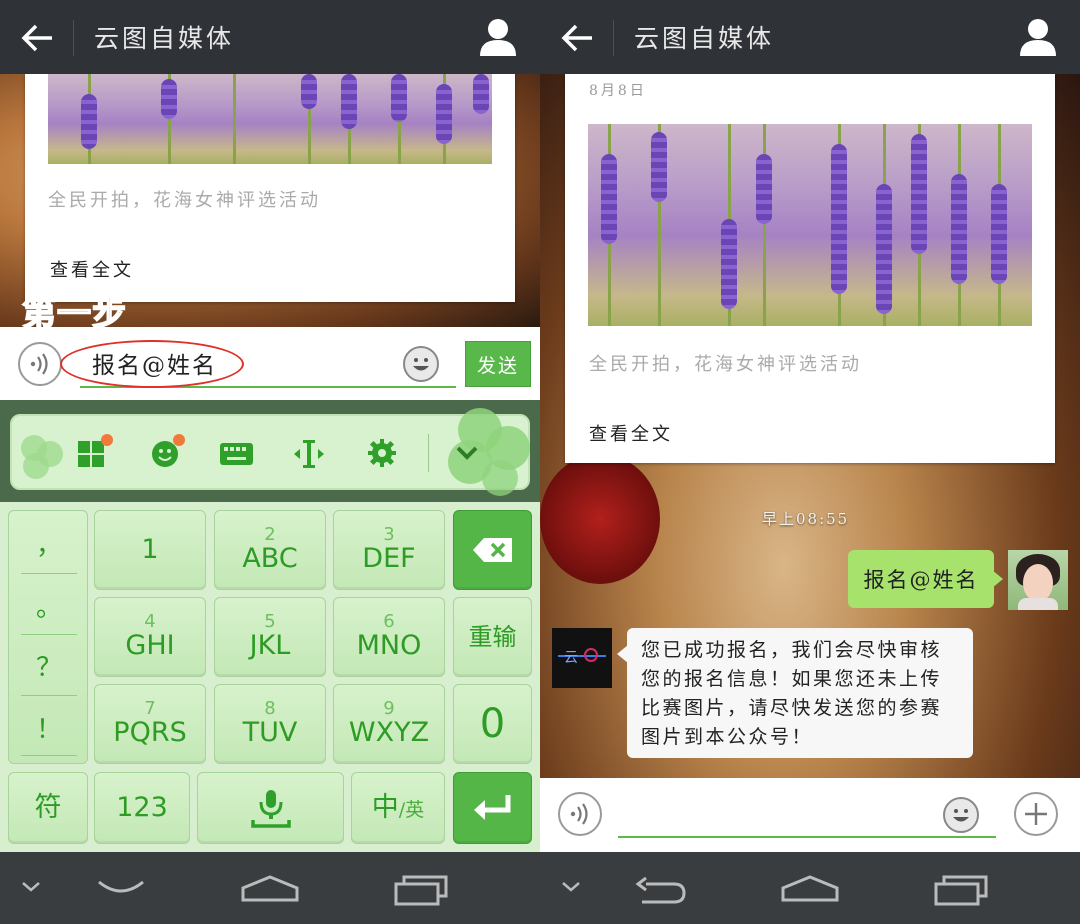  I want to click on language-switch-key: 中 /英, so click(398, 808).